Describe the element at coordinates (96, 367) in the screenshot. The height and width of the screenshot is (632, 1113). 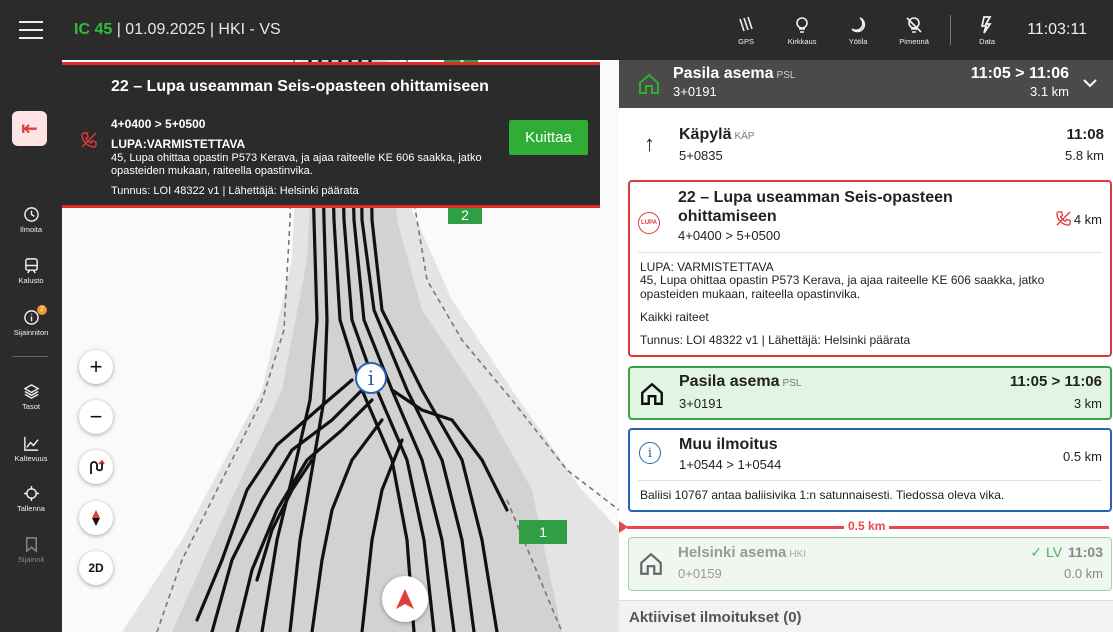
I see `zoom-in-button: +` at that location.